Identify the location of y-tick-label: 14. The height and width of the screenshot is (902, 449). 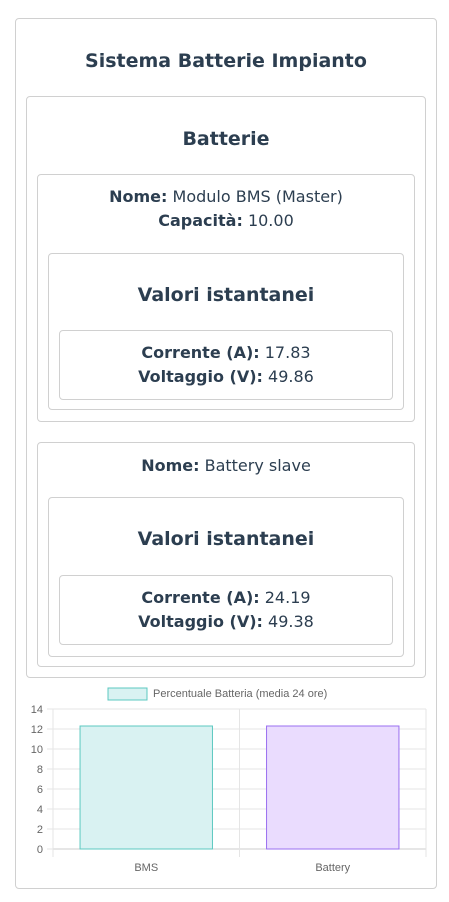
(37, 710).